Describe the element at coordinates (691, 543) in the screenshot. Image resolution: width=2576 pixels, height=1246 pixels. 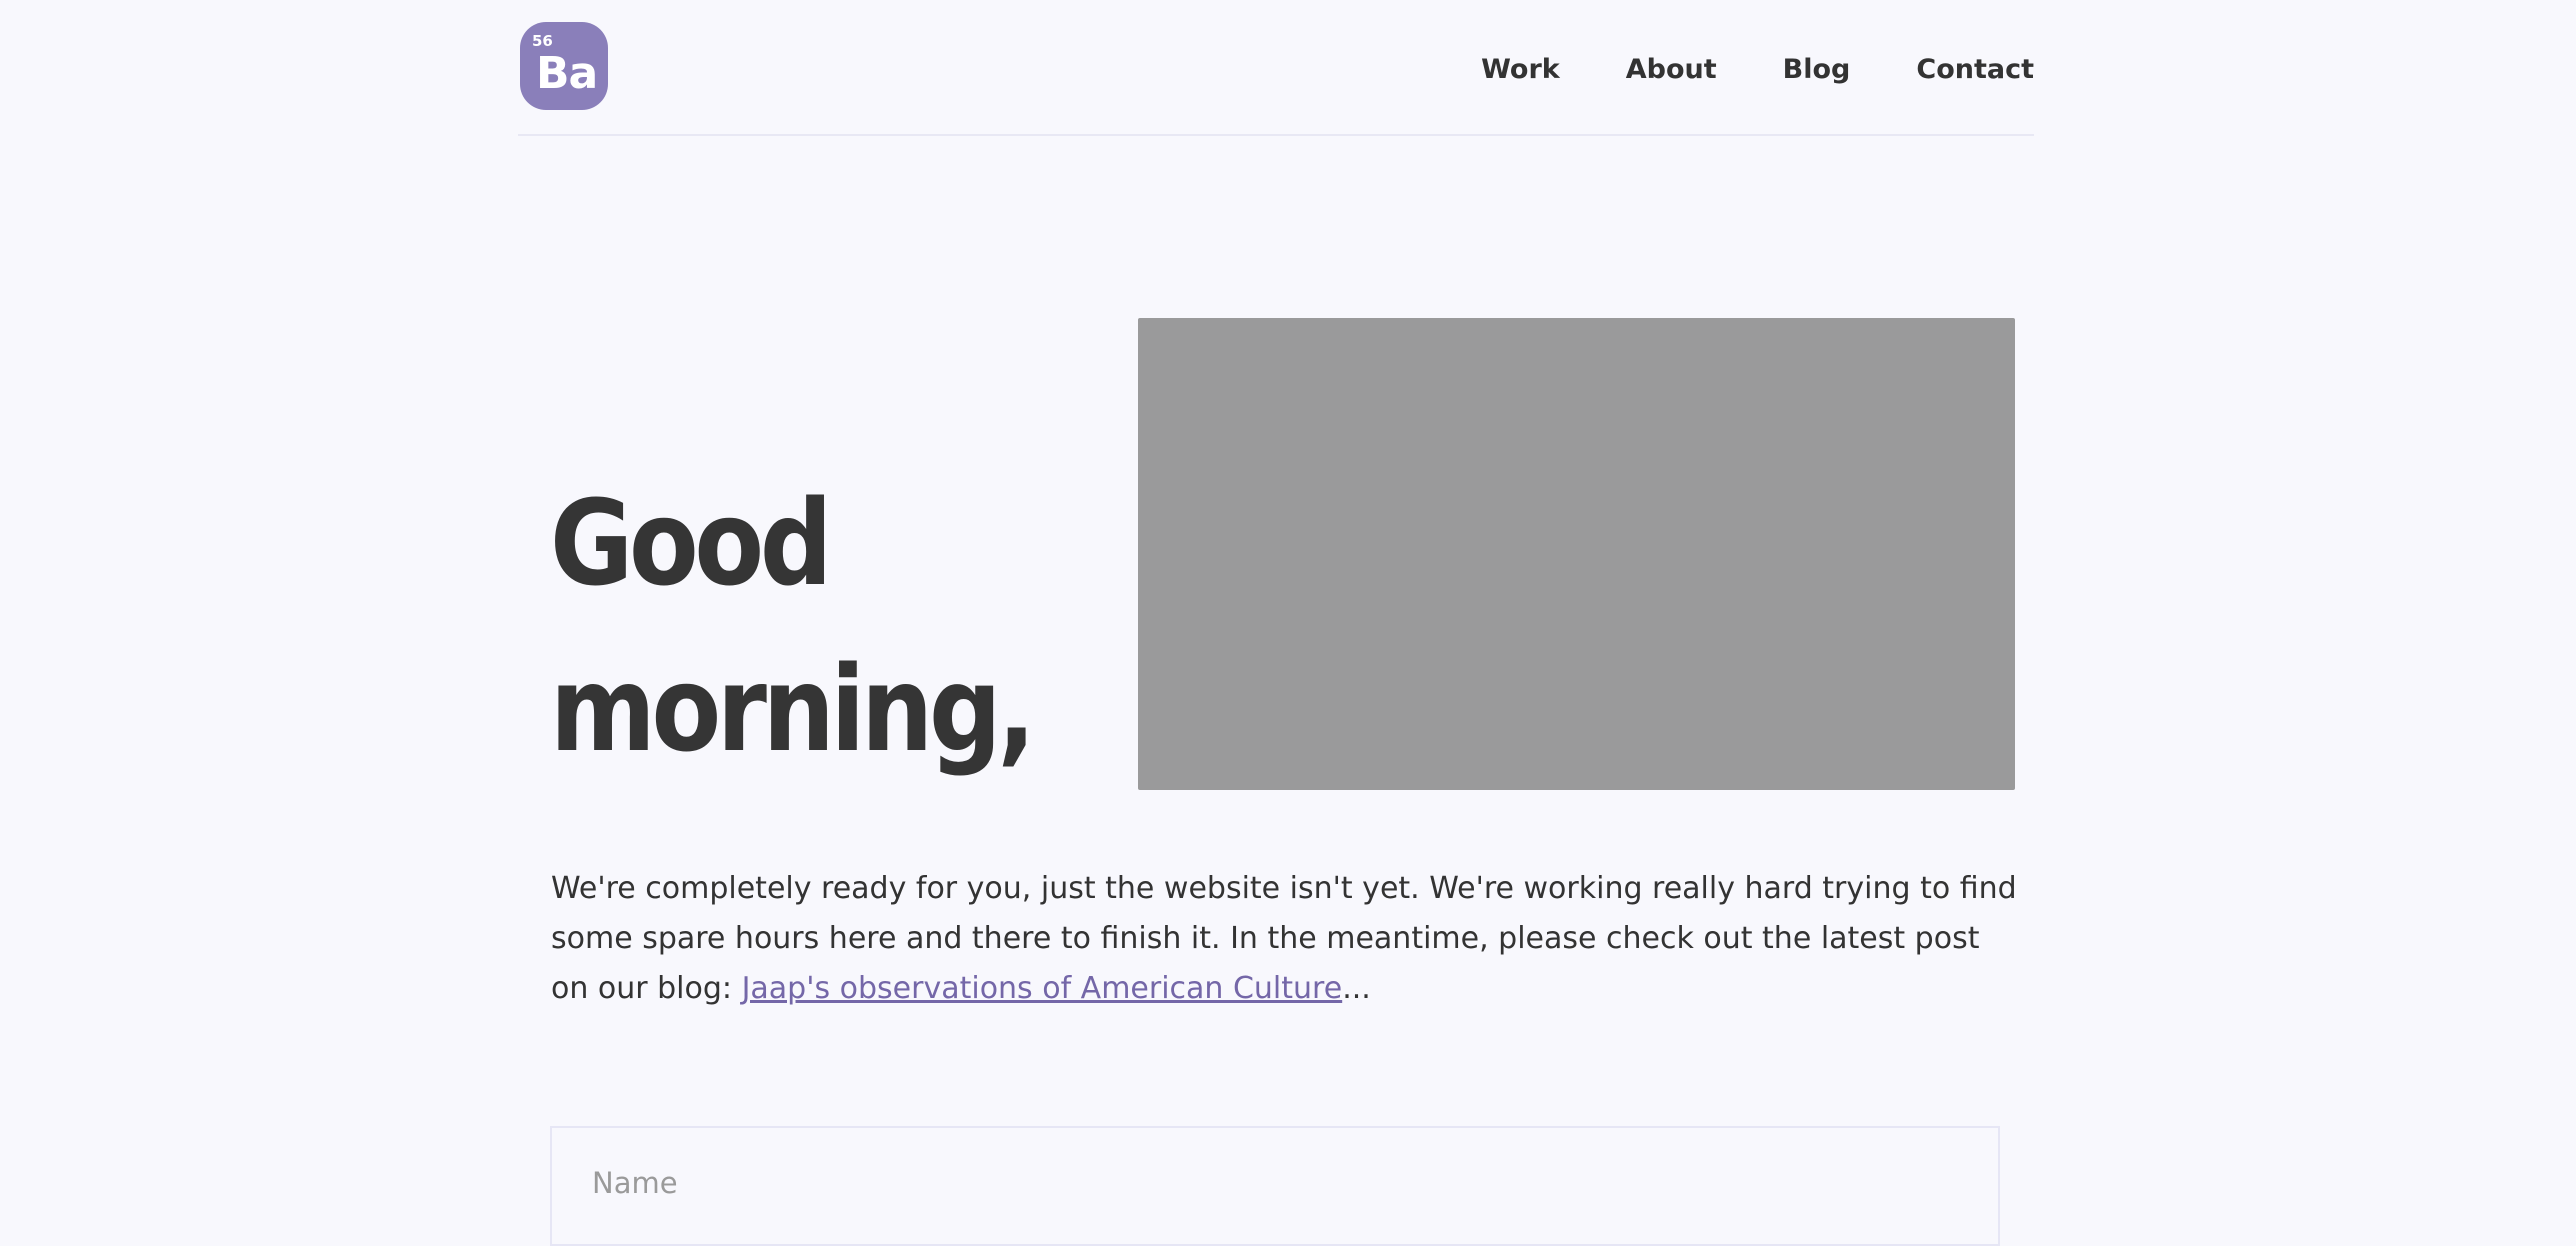
I see `hero-heading-line-1: Good` at that location.